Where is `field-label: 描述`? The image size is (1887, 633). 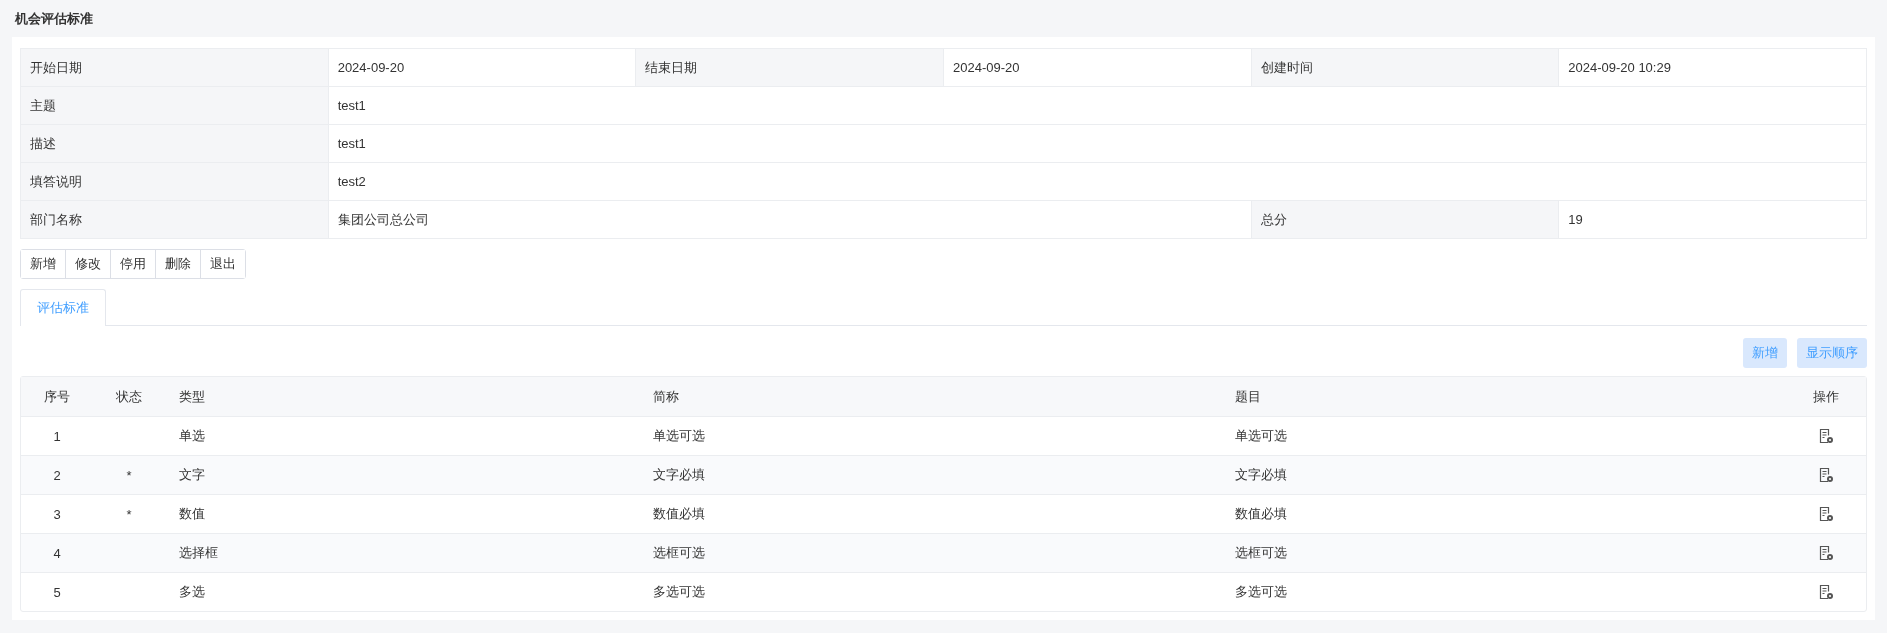 field-label: 描述 is located at coordinates (174, 143).